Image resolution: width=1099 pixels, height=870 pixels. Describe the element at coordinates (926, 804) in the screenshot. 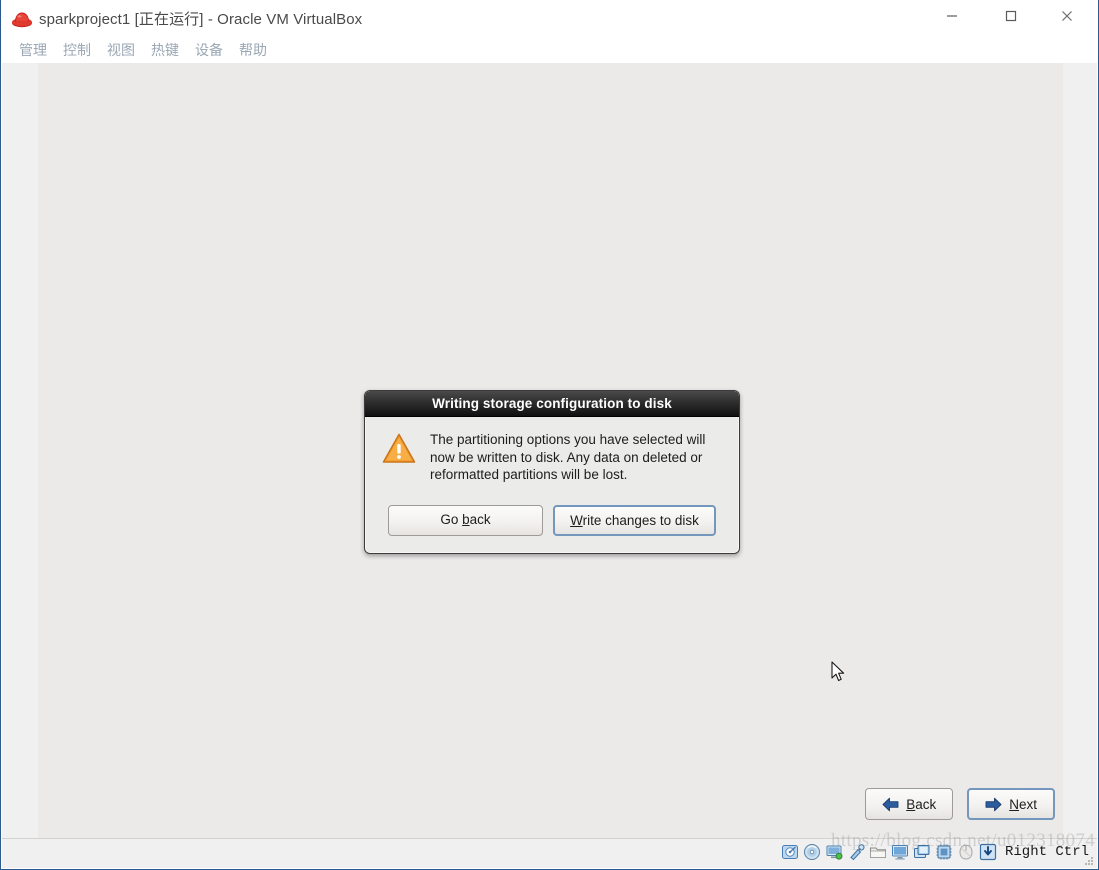

I see `back-label: ack` at that location.